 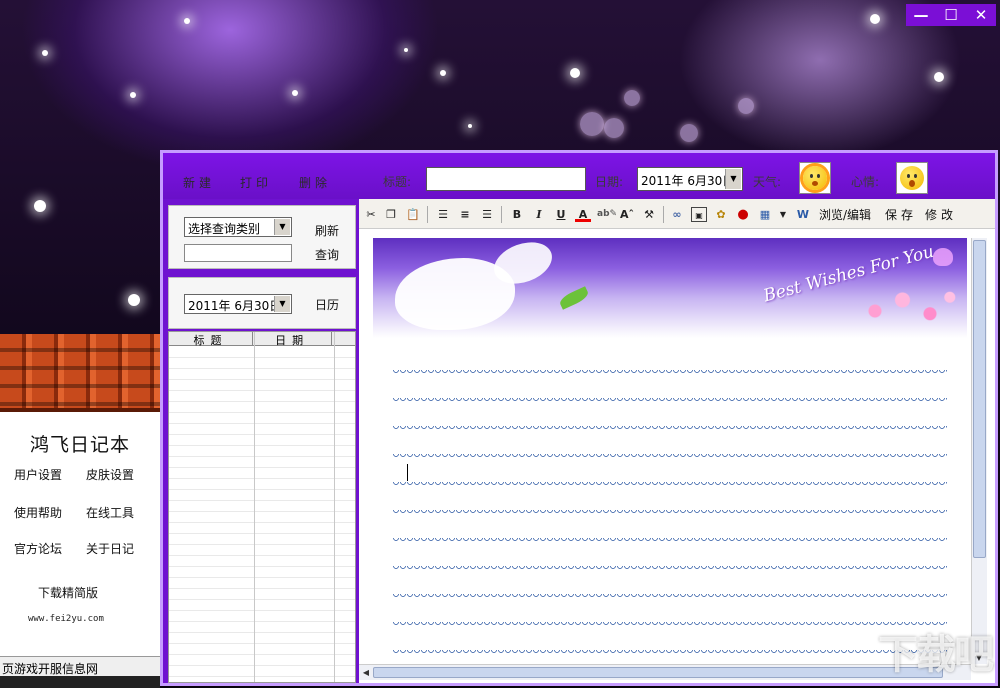 I want to click on toolbar-separator, so click(x=501, y=214).